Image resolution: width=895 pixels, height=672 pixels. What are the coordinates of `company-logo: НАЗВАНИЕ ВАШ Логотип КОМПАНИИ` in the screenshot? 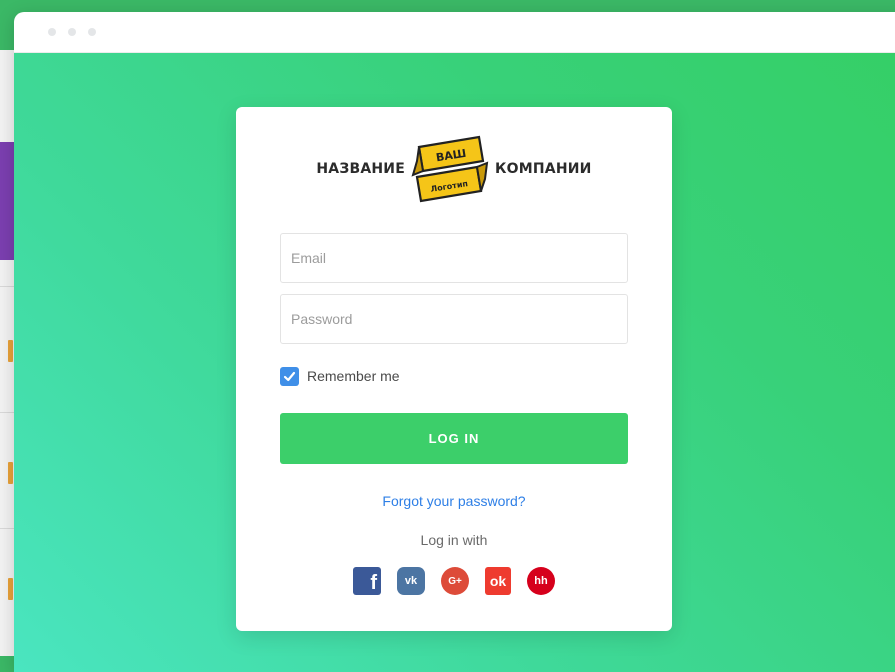 It's located at (454, 169).